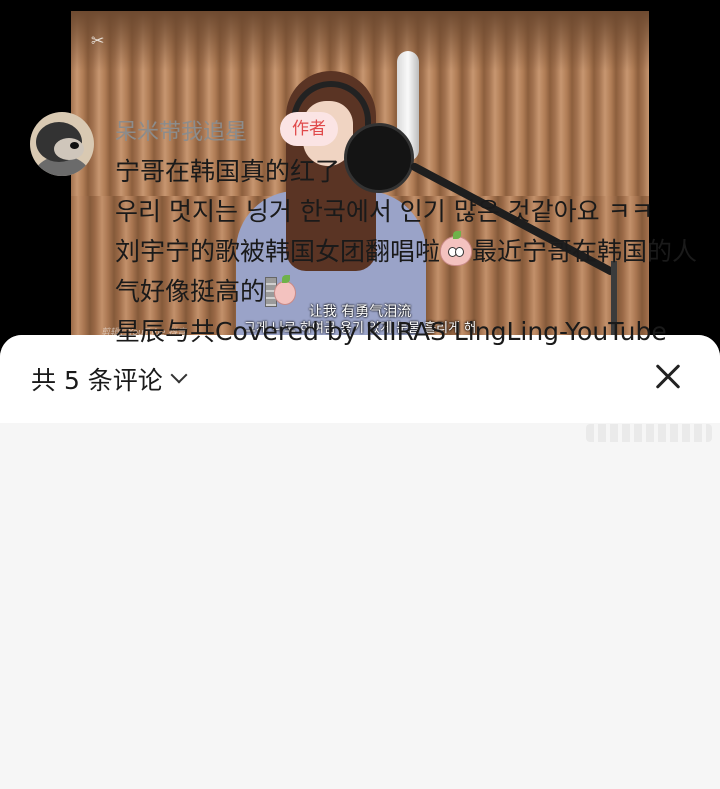 This screenshot has height=789, width=720. What do you see at coordinates (278, 251) in the screenshot?
I see `comment-line-part: 刘宇宁的歌被韩国女团翻唱啦` at bounding box center [278, 251].